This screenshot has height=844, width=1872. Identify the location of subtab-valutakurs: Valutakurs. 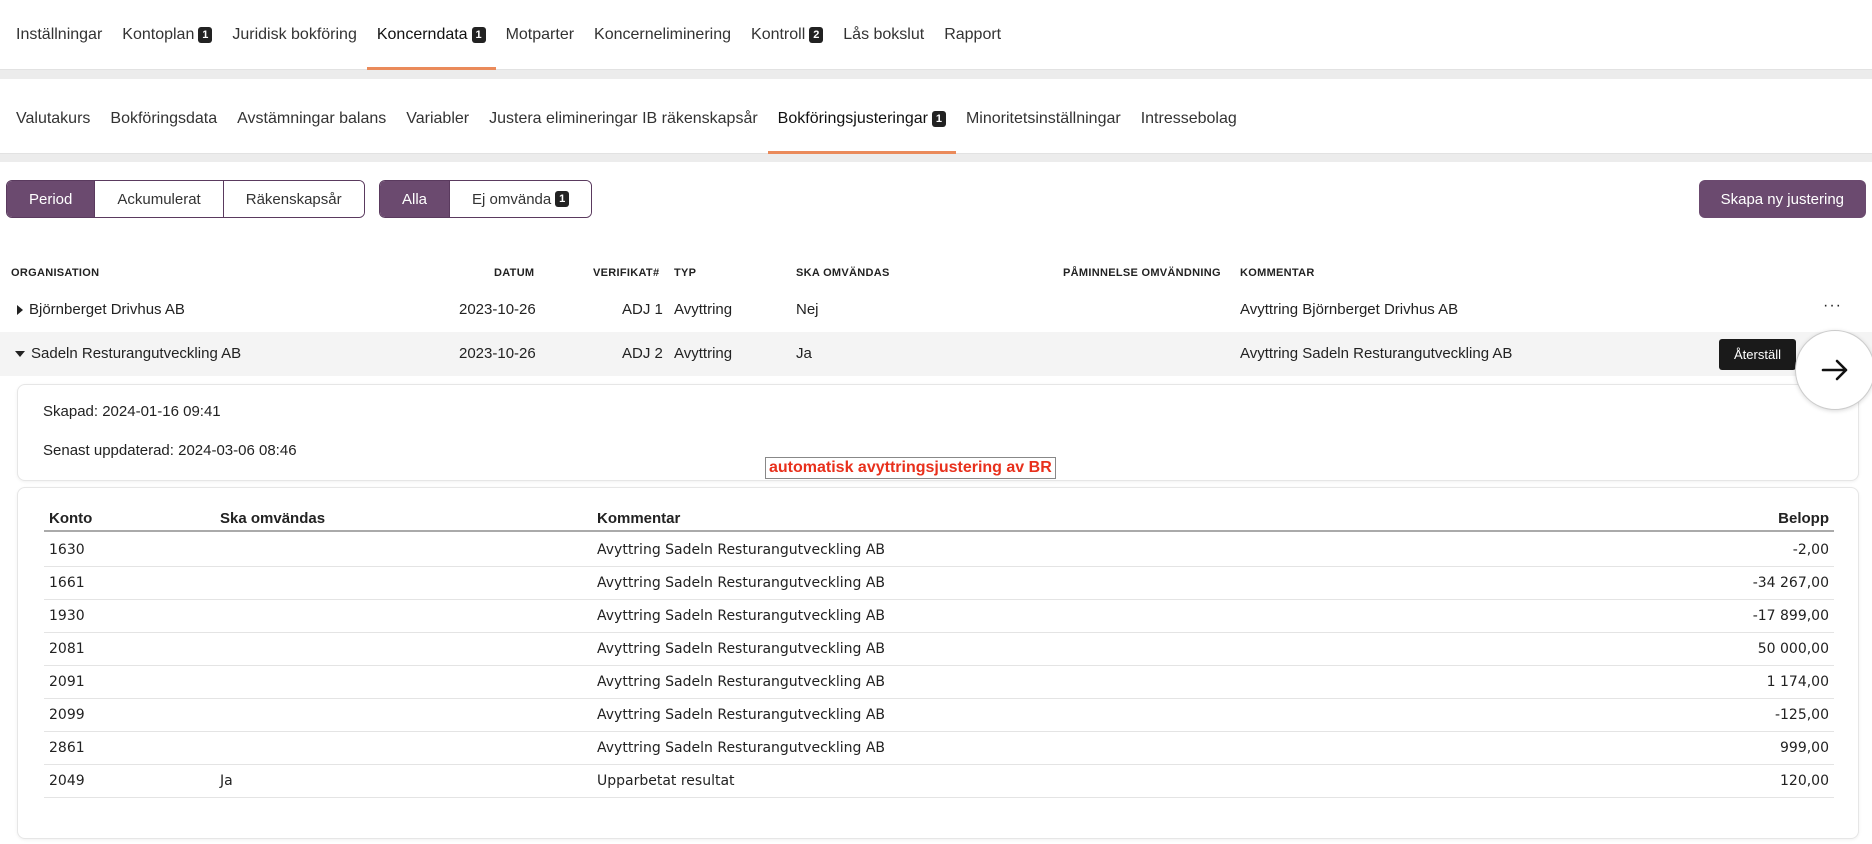
(53, 116).